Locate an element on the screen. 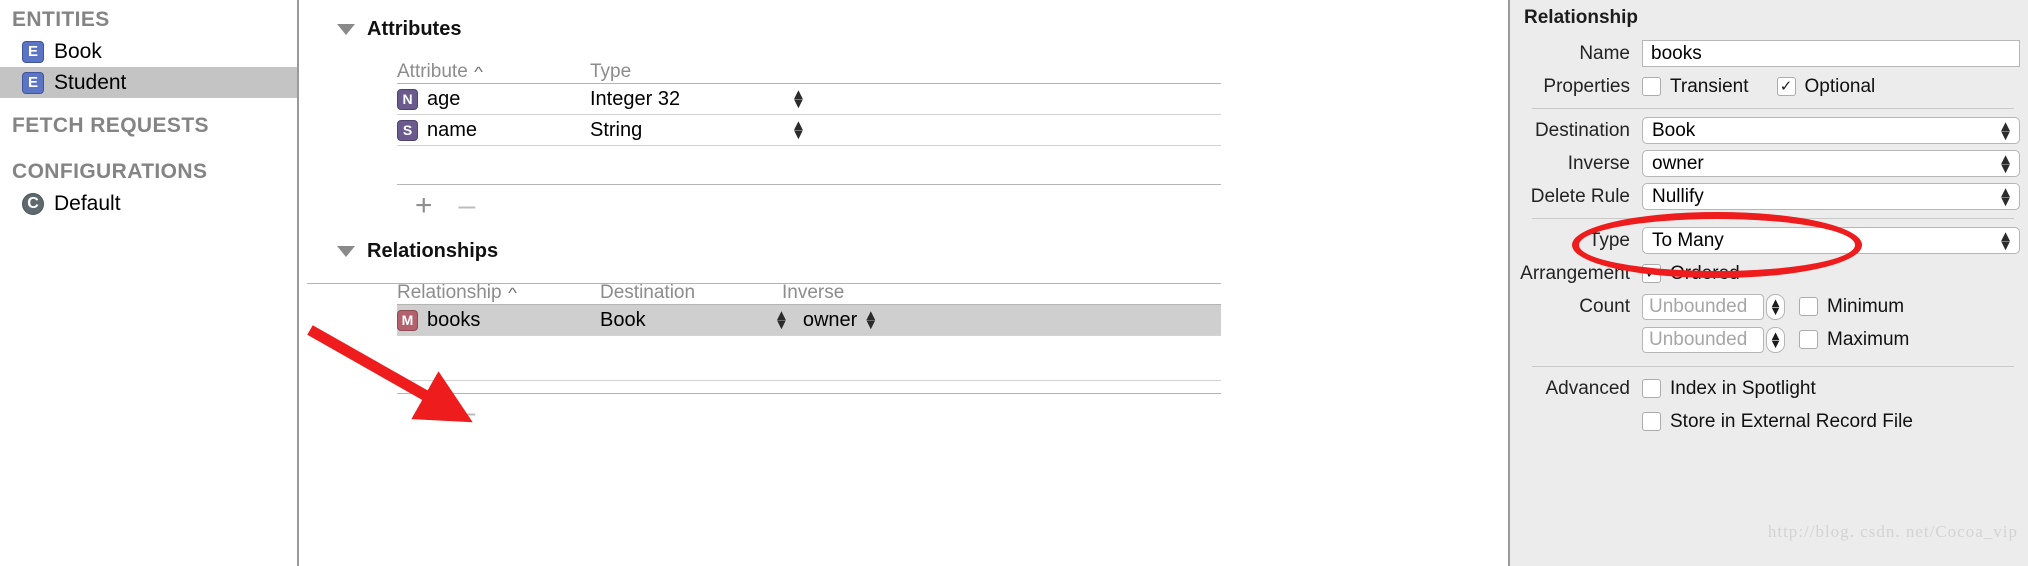  inspector-row-type: Type To Many ▲ ▼ is located at coordinates (1769, 240).